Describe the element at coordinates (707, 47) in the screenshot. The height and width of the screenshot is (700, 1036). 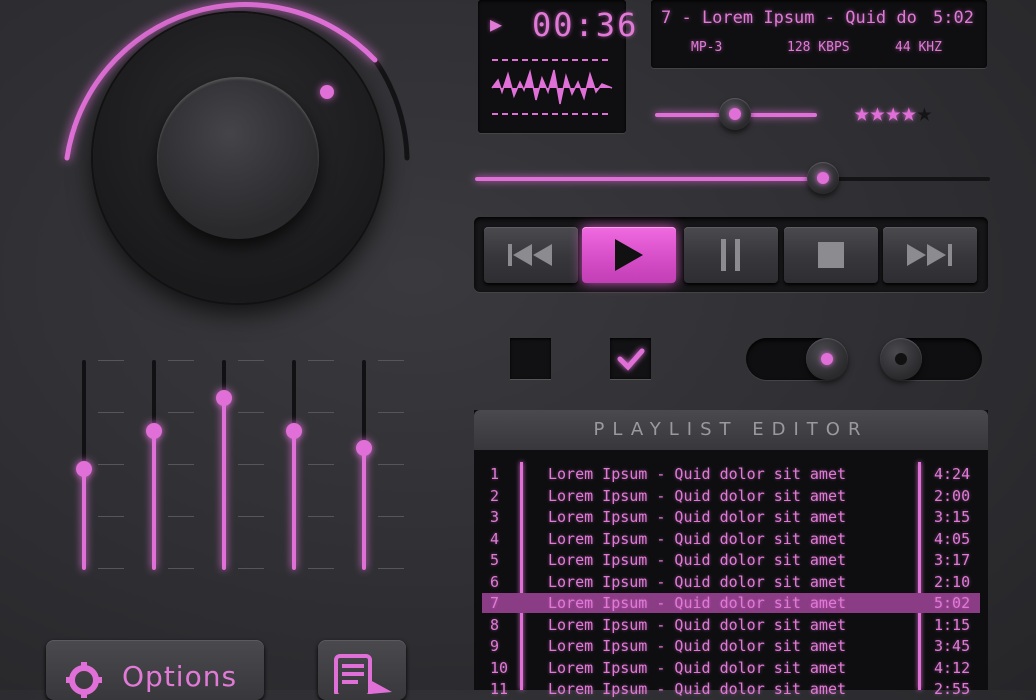
I see `track-format: MP-3` at that location.